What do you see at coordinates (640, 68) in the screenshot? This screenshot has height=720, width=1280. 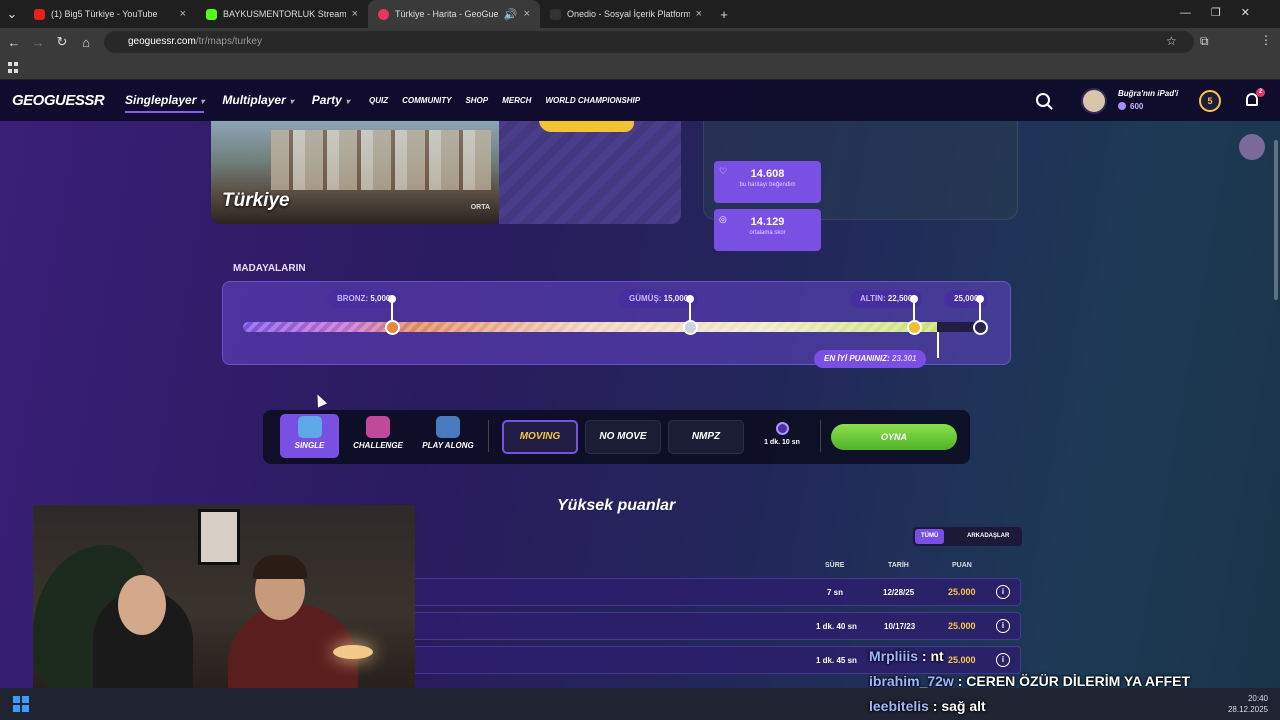 I see `bookmarks-bar` at bounding box center [640, 68].